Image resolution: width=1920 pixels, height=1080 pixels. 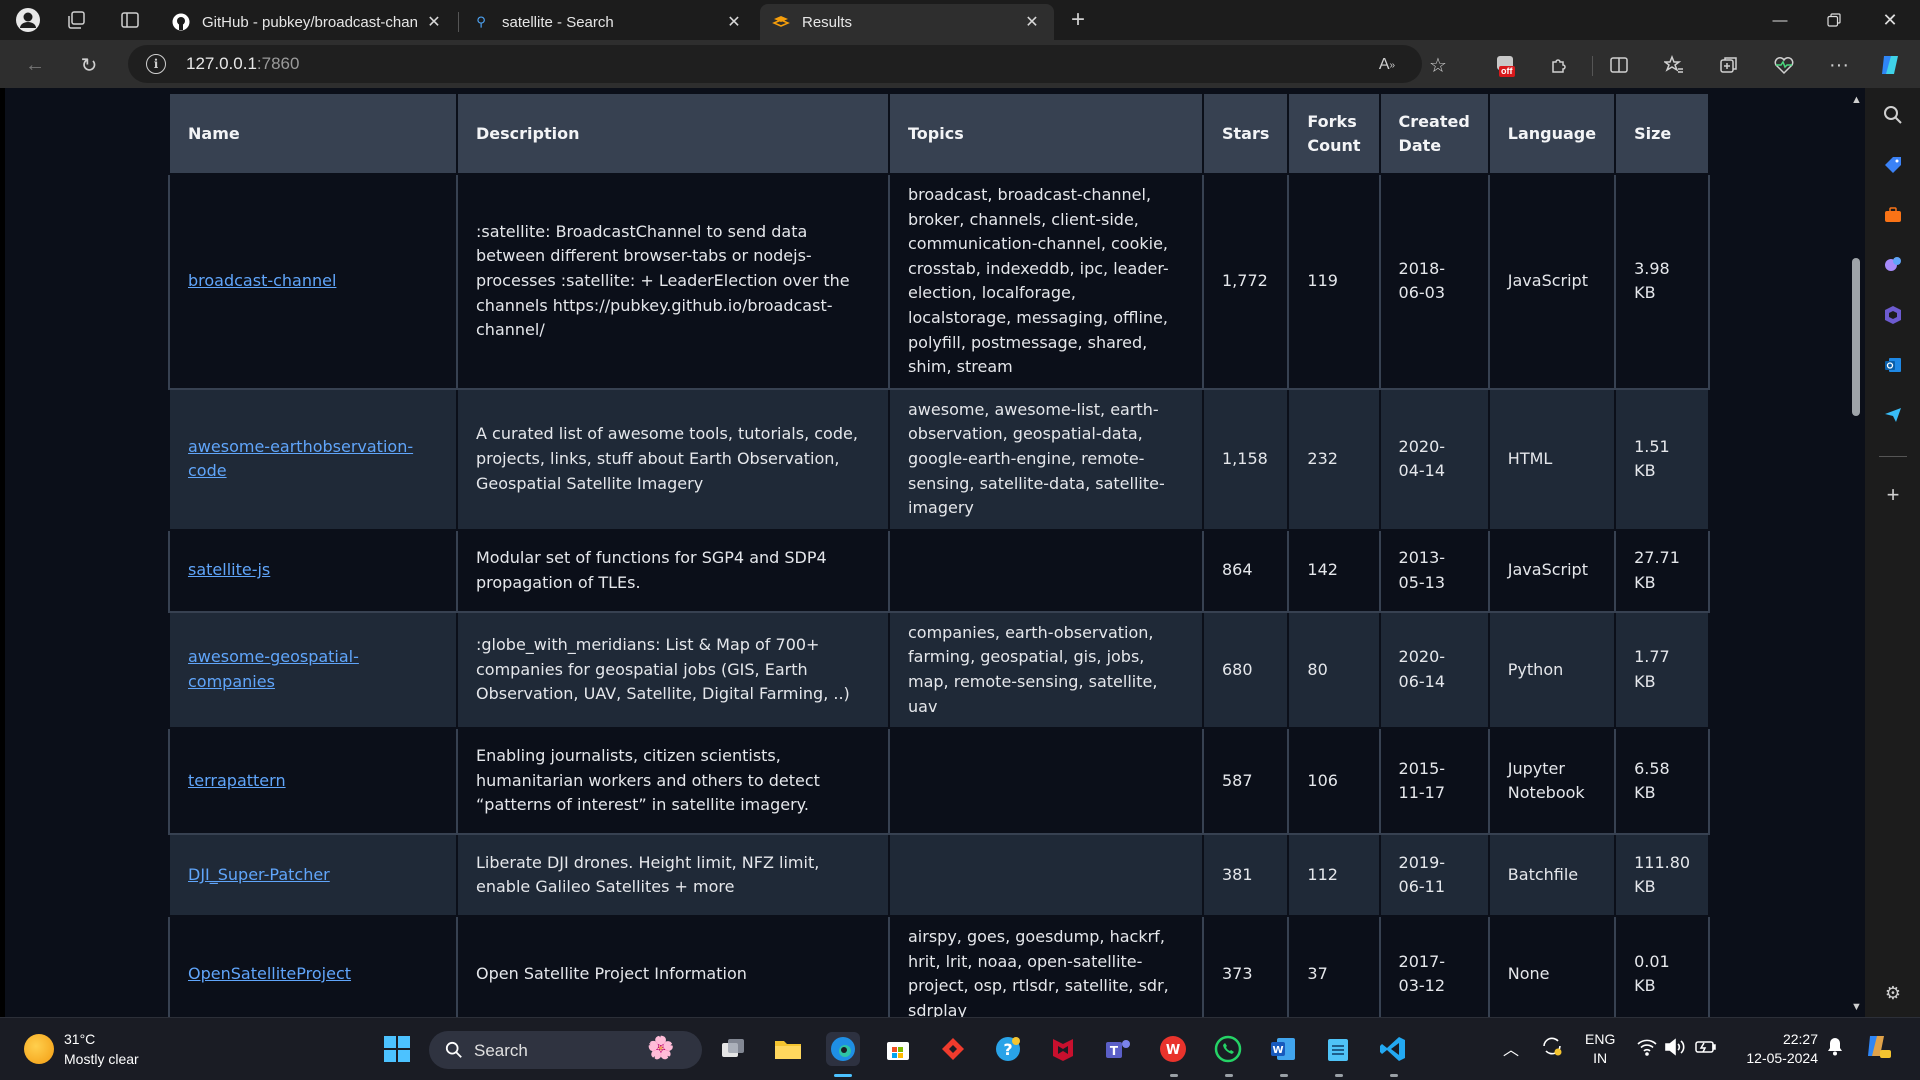 What do you see at coordinates (1008, 1049) in the screenshot?
I see `help-icon: ?` at bounding box center [1008, 1049].